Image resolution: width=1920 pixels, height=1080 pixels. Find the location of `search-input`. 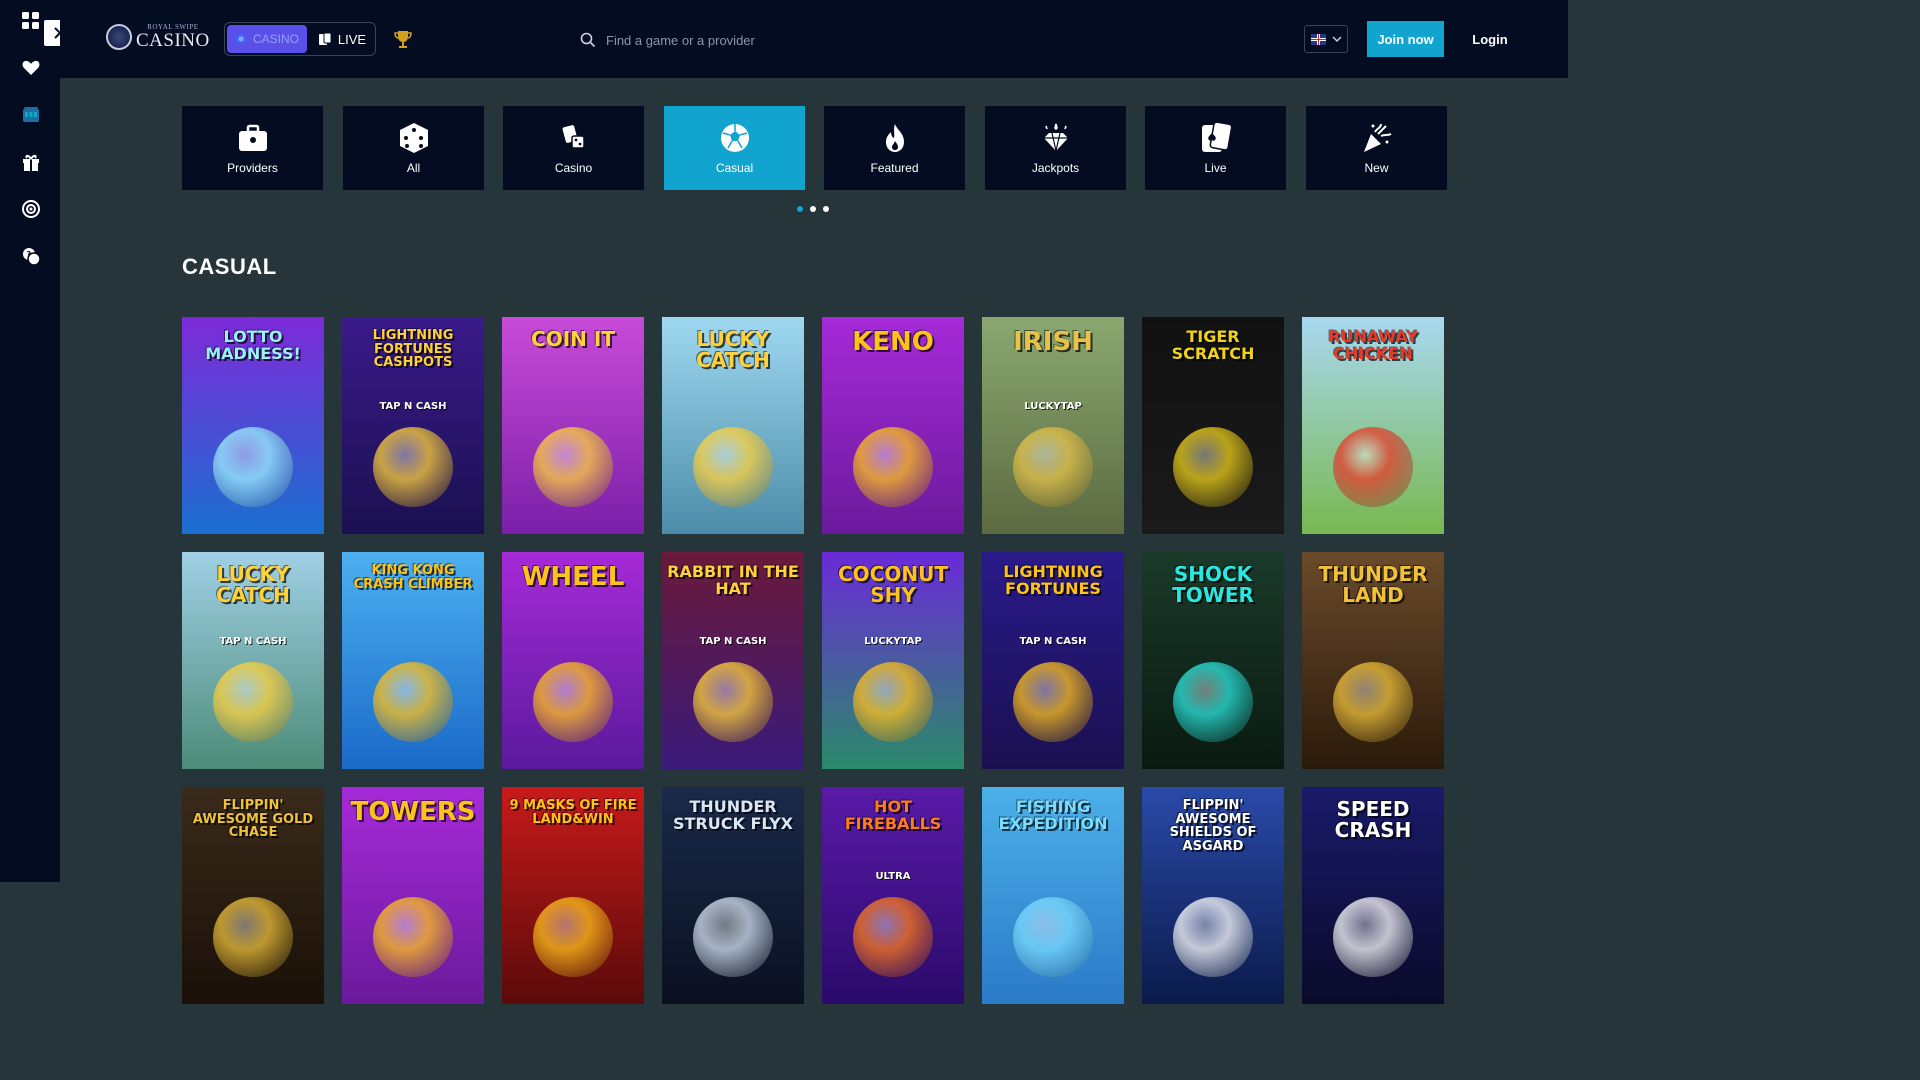

search-input is located at coordinates (776, 40).